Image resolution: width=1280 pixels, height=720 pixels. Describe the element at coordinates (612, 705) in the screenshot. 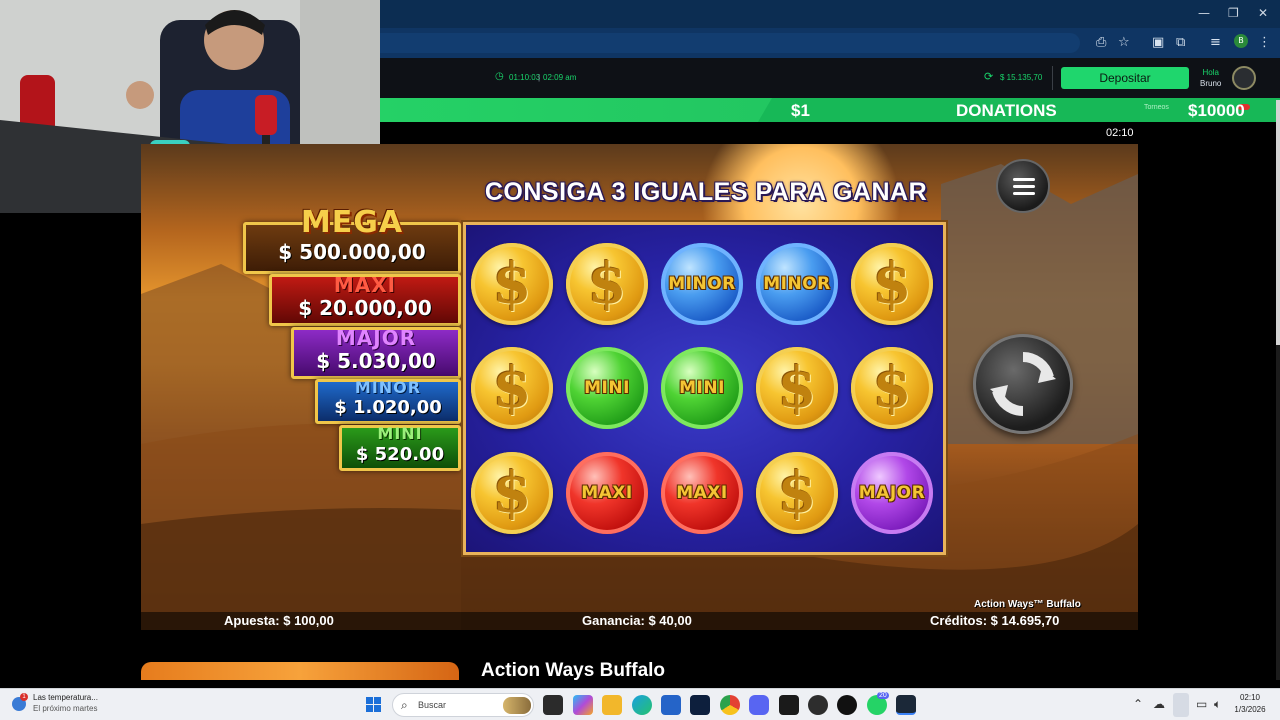

I see `file-explorer-icon` at that location.